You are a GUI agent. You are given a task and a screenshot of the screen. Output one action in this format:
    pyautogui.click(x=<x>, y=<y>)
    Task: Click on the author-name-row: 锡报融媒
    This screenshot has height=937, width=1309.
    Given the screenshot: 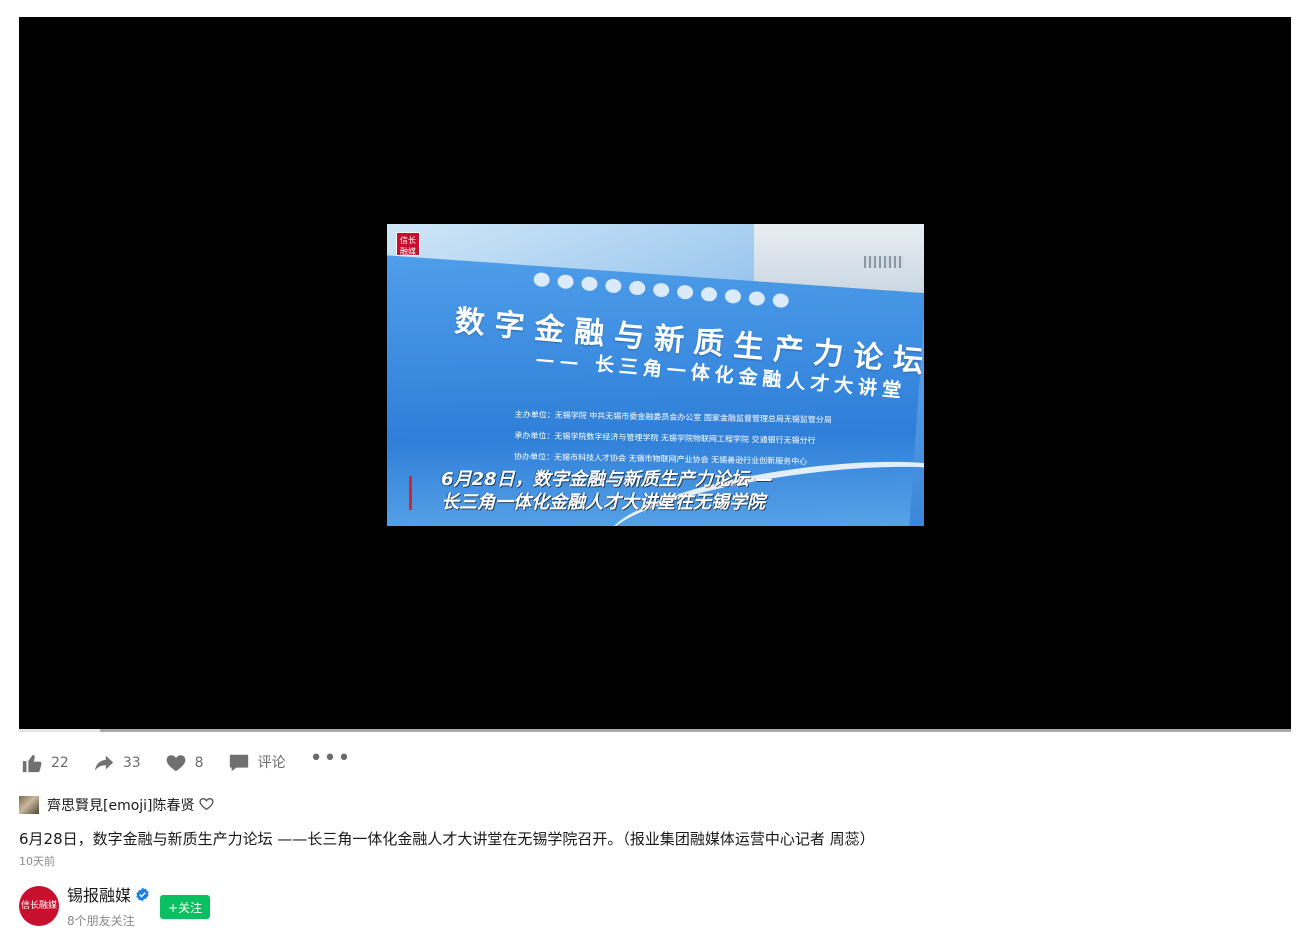 What is the action you would take?
    pyautogui.click(x=108, y=895)
    